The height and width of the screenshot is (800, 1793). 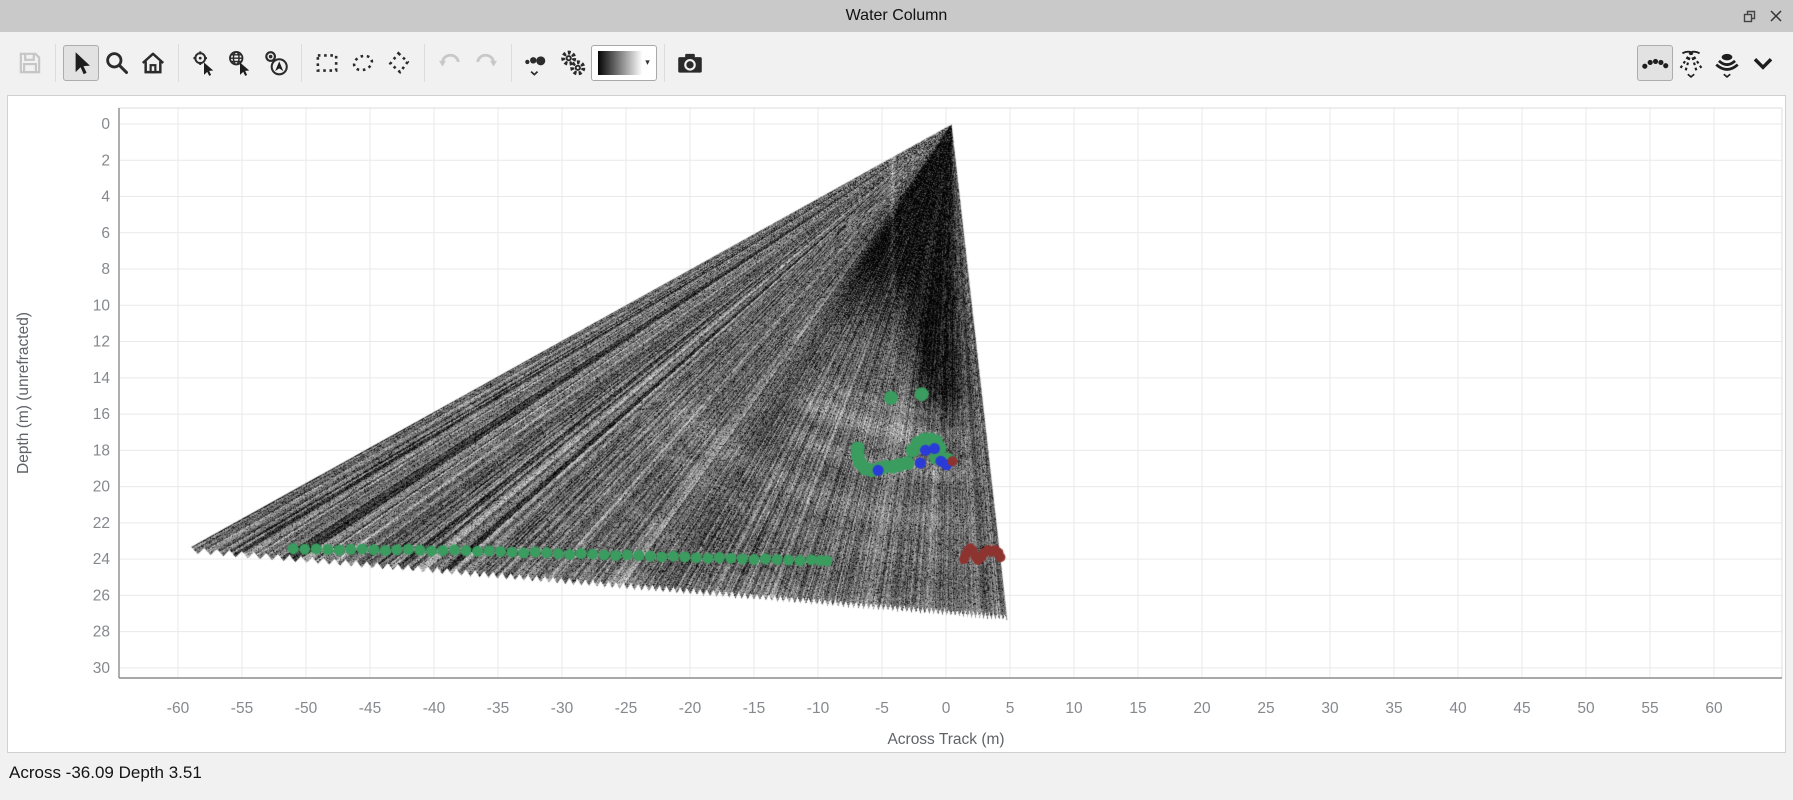 I want to click on soundings-arc-icon, so click(x=1655, y=63).